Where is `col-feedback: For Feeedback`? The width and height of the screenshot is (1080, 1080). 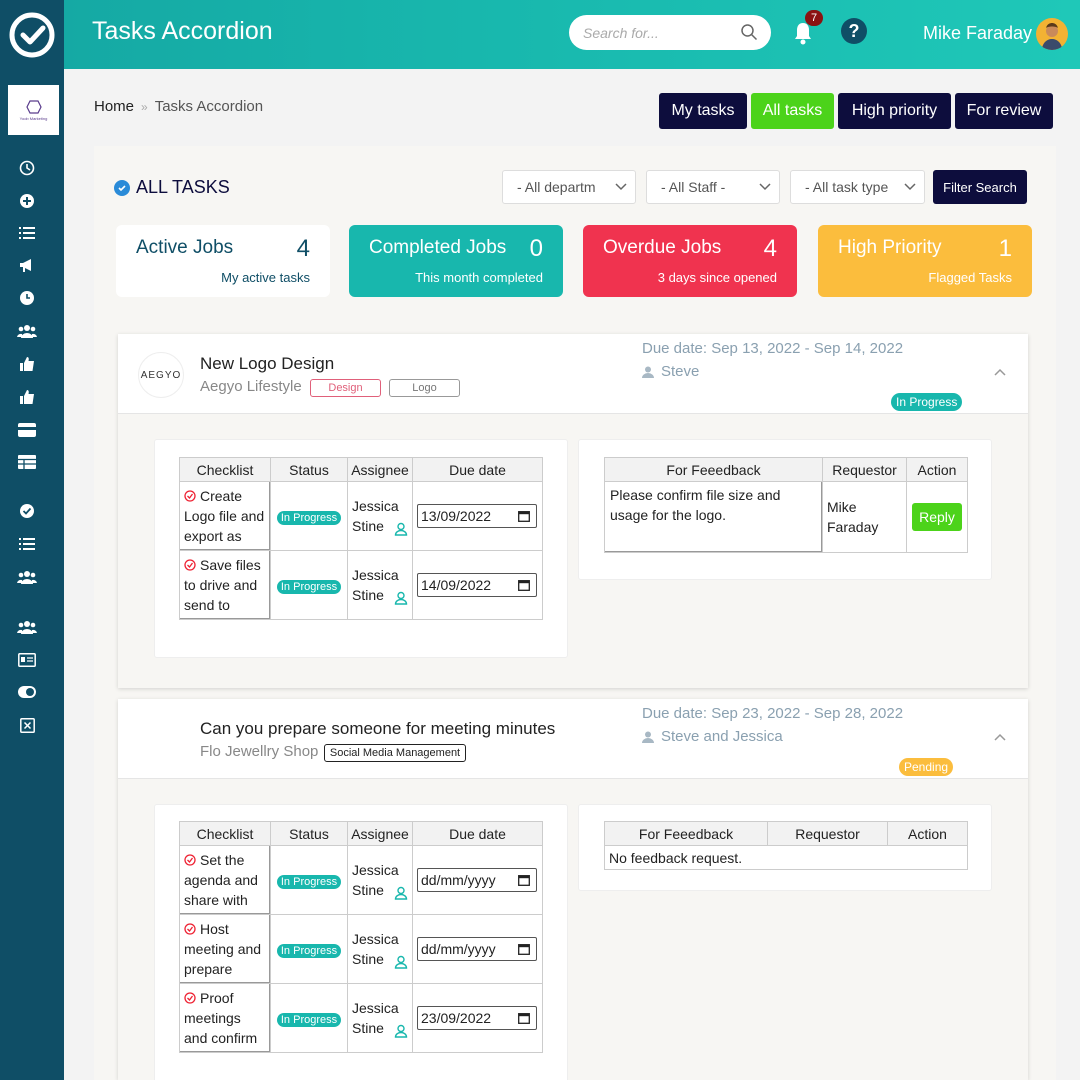 col-feedback: For Feeedback is located at coordinates (713, 469).